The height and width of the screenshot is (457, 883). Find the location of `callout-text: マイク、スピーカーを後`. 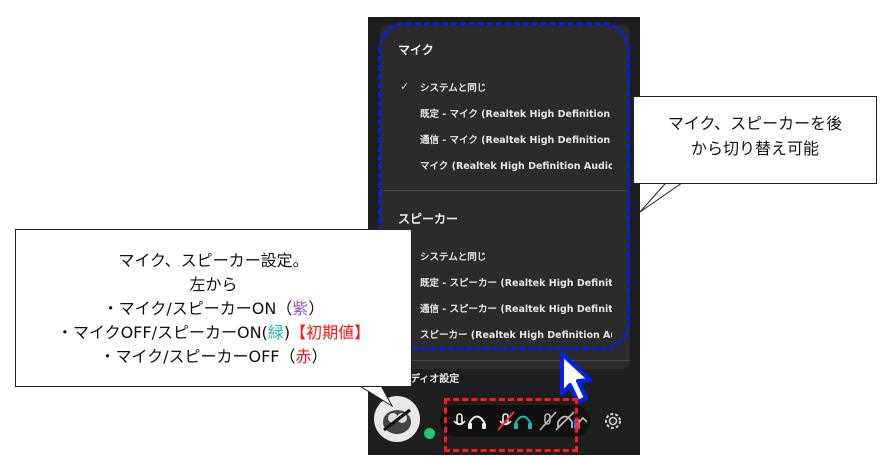

callout-text: マイク、スピーカーを後 is located at coordinates (755, 123).